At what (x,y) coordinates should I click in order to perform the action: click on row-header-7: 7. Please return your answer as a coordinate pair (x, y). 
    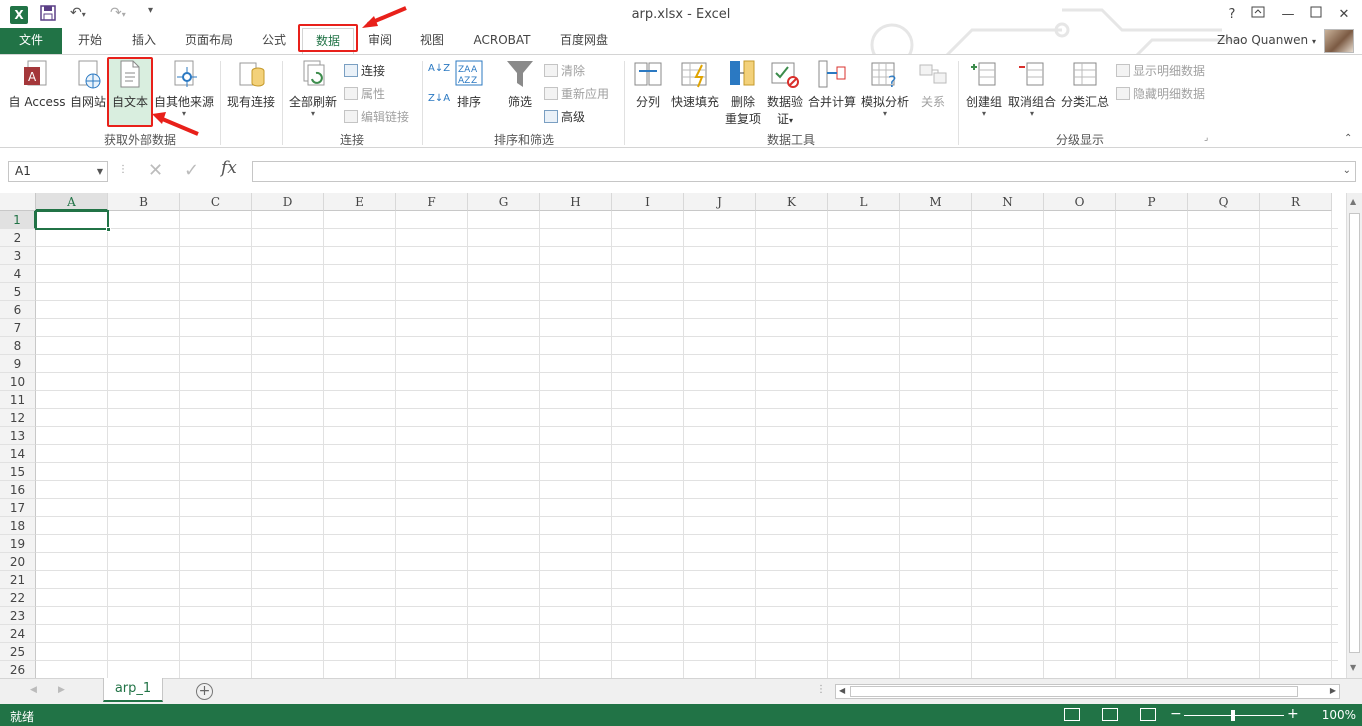
    Looking at the image, I should click on (18, 328).